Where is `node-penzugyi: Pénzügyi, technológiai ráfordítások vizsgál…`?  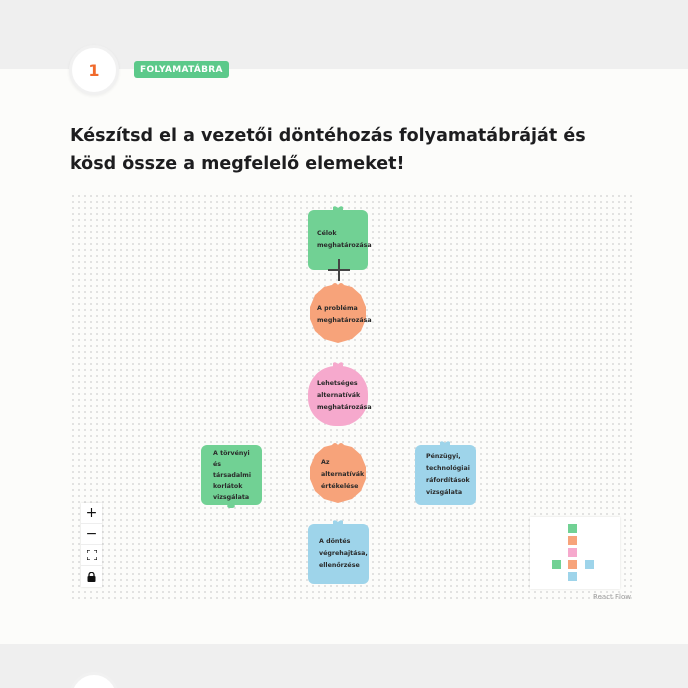
node-penzugyi: Pénzügyi, technológiai ráfordítások vizsgál… is located at coordinates (445, 473).